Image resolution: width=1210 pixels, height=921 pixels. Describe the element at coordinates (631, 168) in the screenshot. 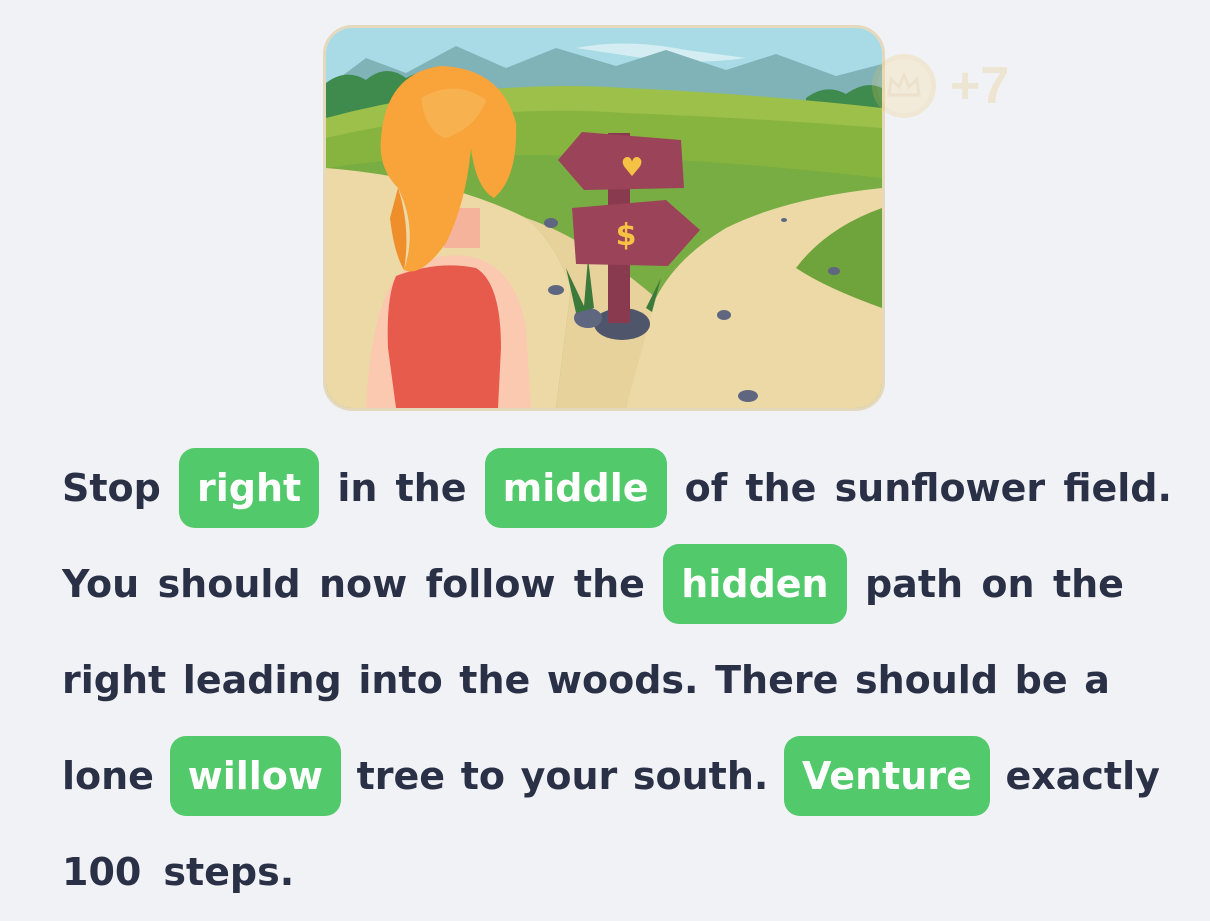

I see `heart-symbol: ♥` at that location.